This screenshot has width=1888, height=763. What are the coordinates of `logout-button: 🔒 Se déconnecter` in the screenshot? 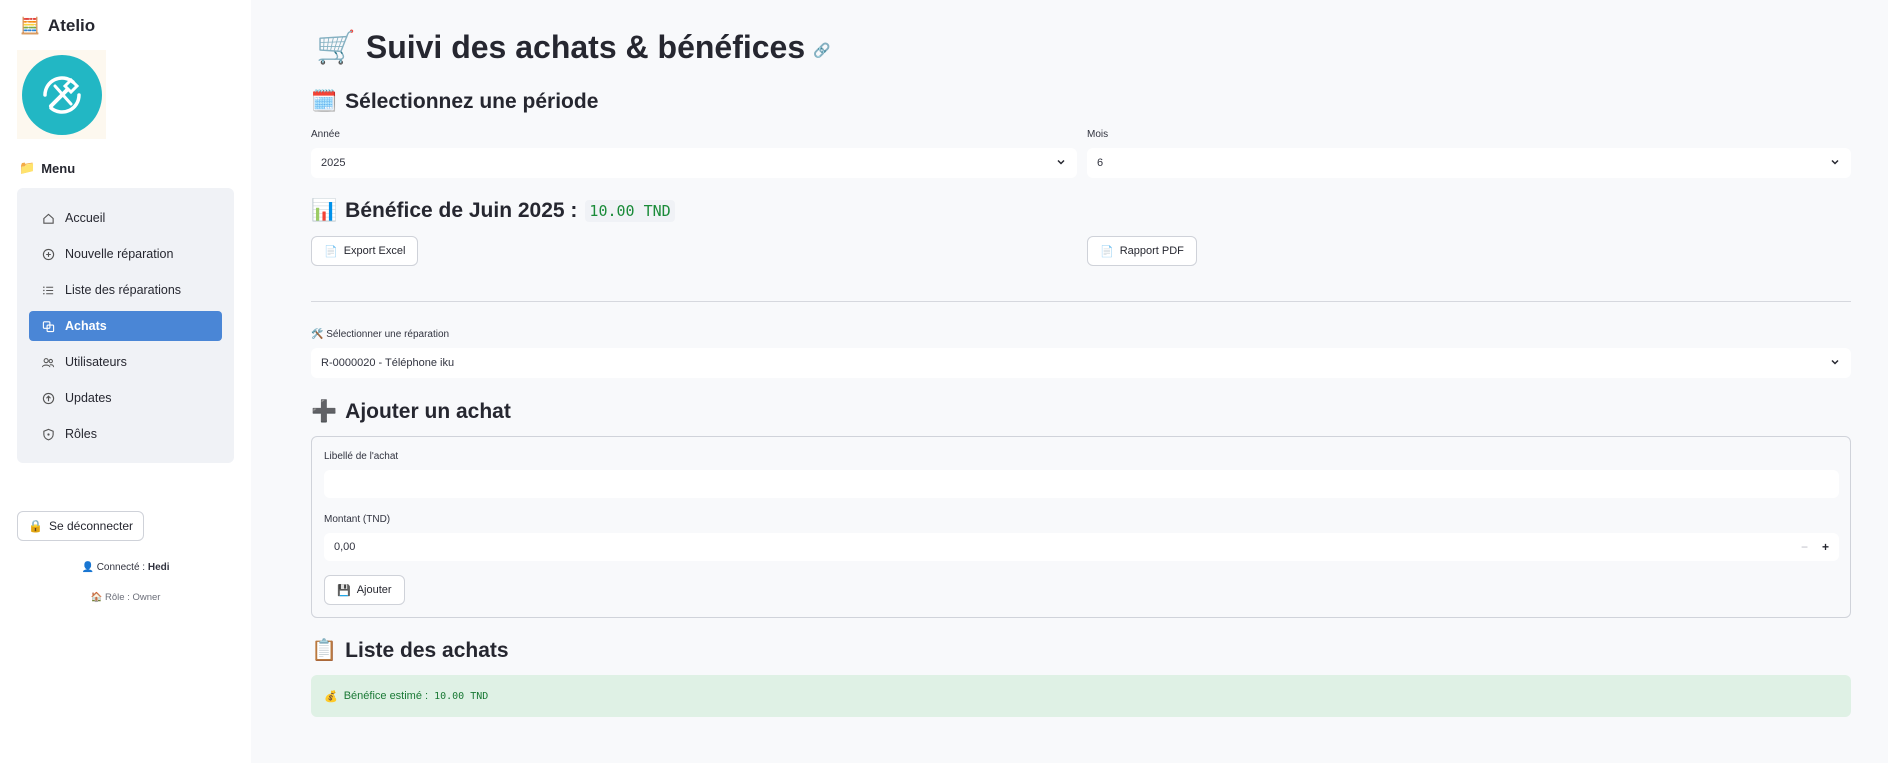 It's located at (81, 526).